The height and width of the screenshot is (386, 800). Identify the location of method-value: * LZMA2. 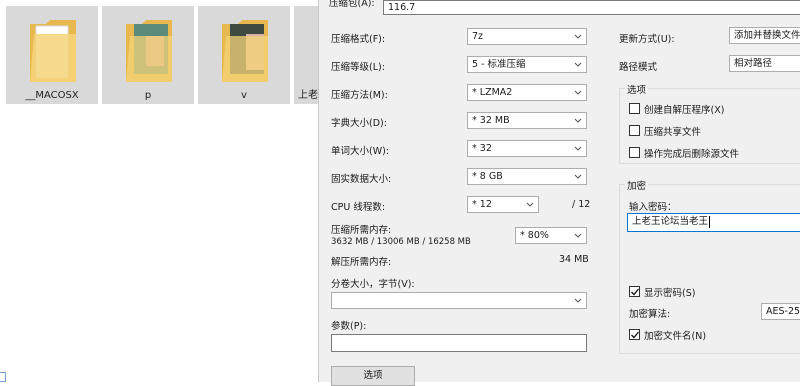
(492, 92).